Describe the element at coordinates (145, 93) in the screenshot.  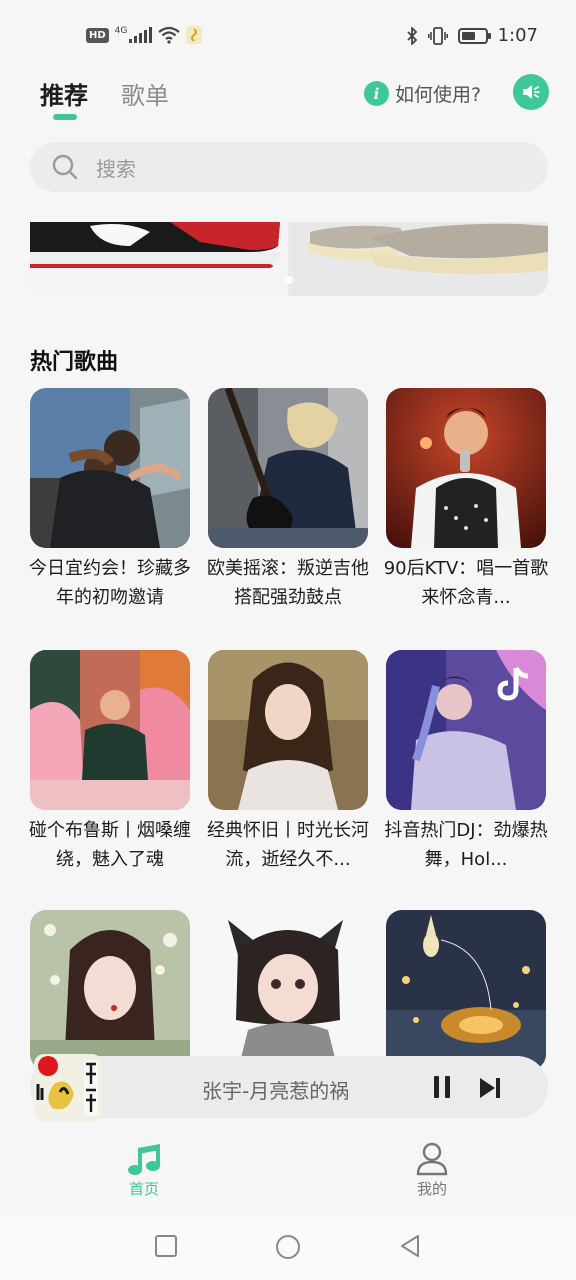
I see `tab-playlists: 歌单` at that location.